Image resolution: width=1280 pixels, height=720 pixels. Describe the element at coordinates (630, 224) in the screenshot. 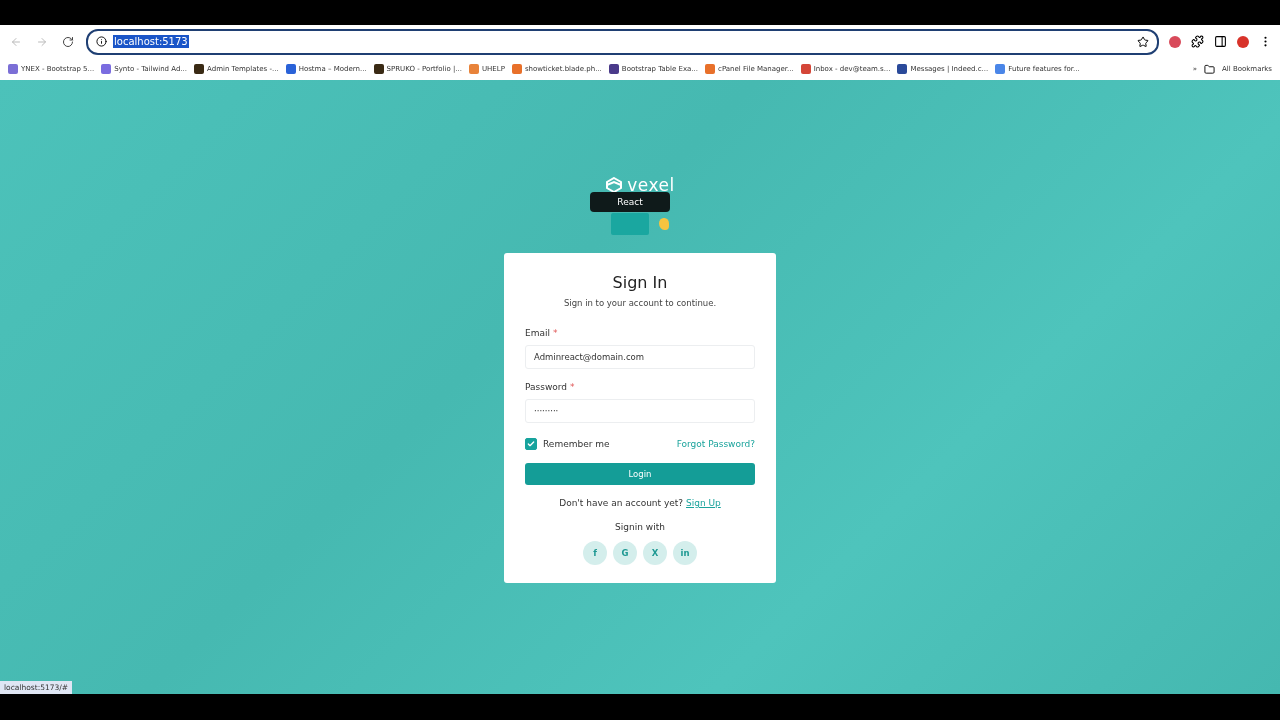

I see `theme-tile` at that location.